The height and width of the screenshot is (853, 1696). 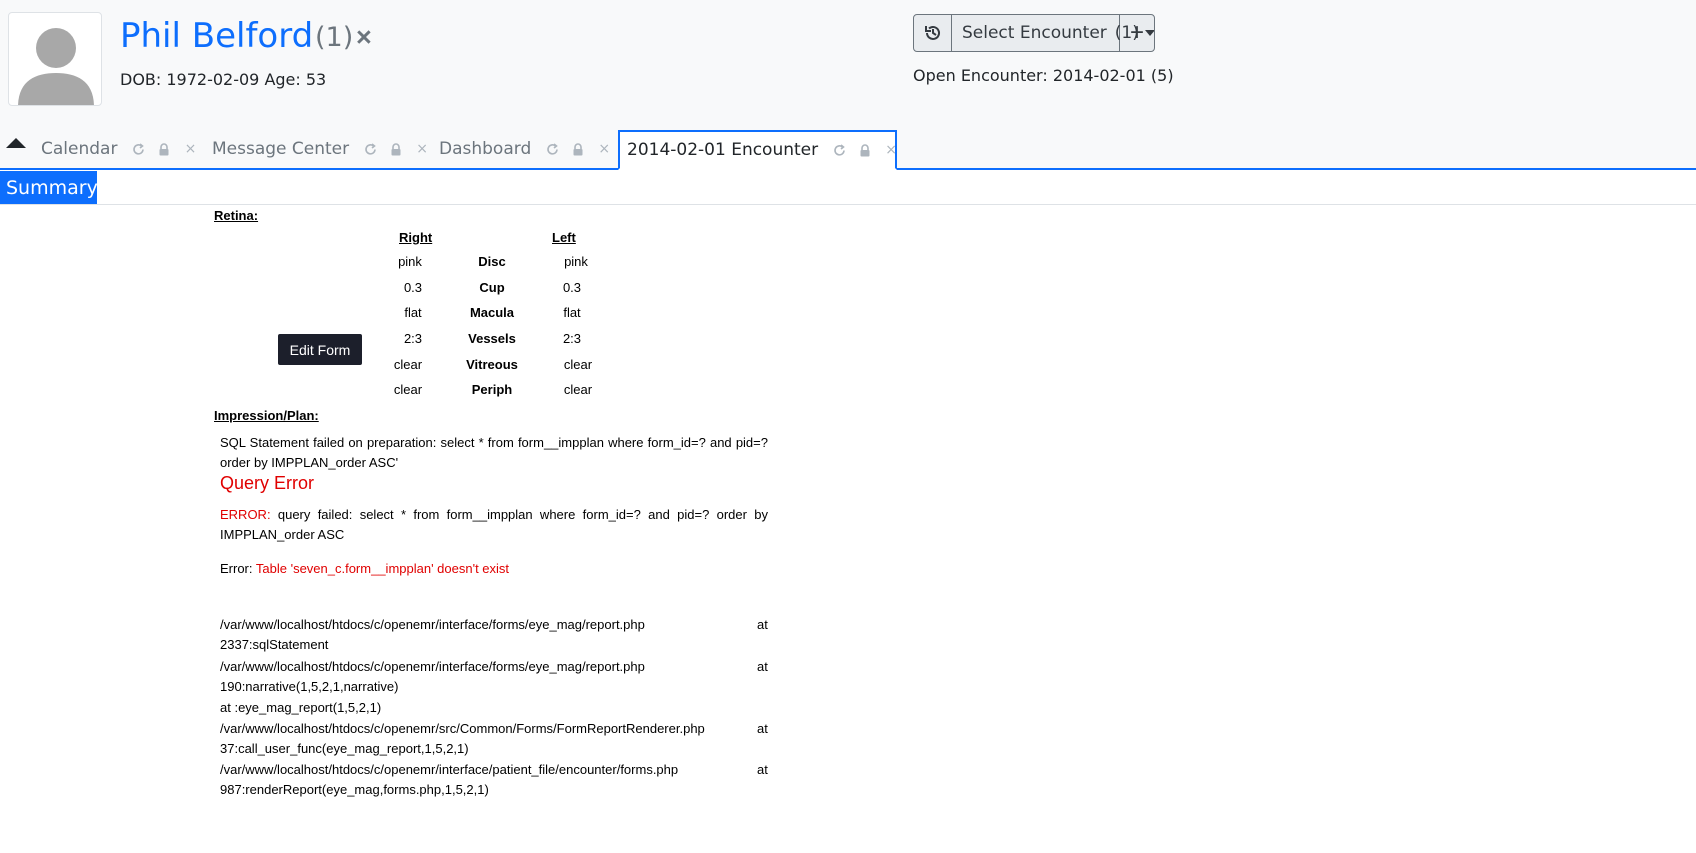 I want to click on encounter-button-group: Select Encounter (1) +, so click(x=1034, y=33).